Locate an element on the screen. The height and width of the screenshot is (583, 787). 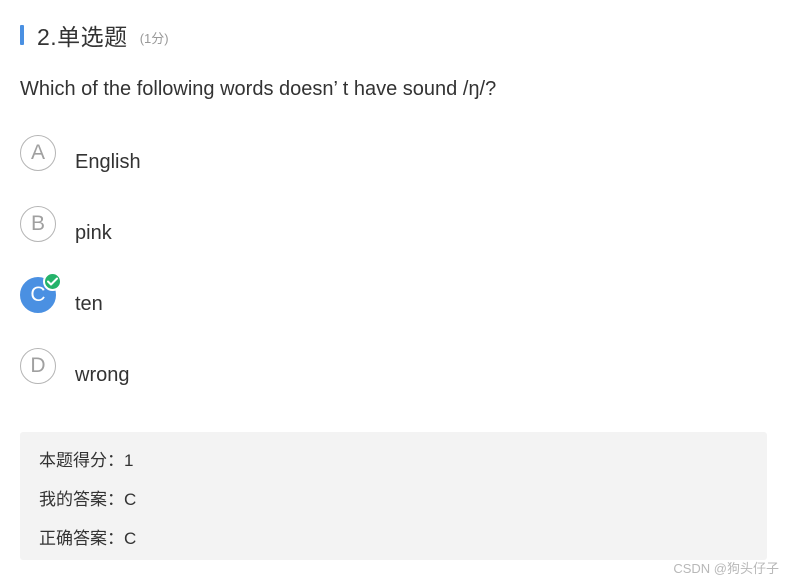
option-a-radio: A is located at coordinates (38, 153).